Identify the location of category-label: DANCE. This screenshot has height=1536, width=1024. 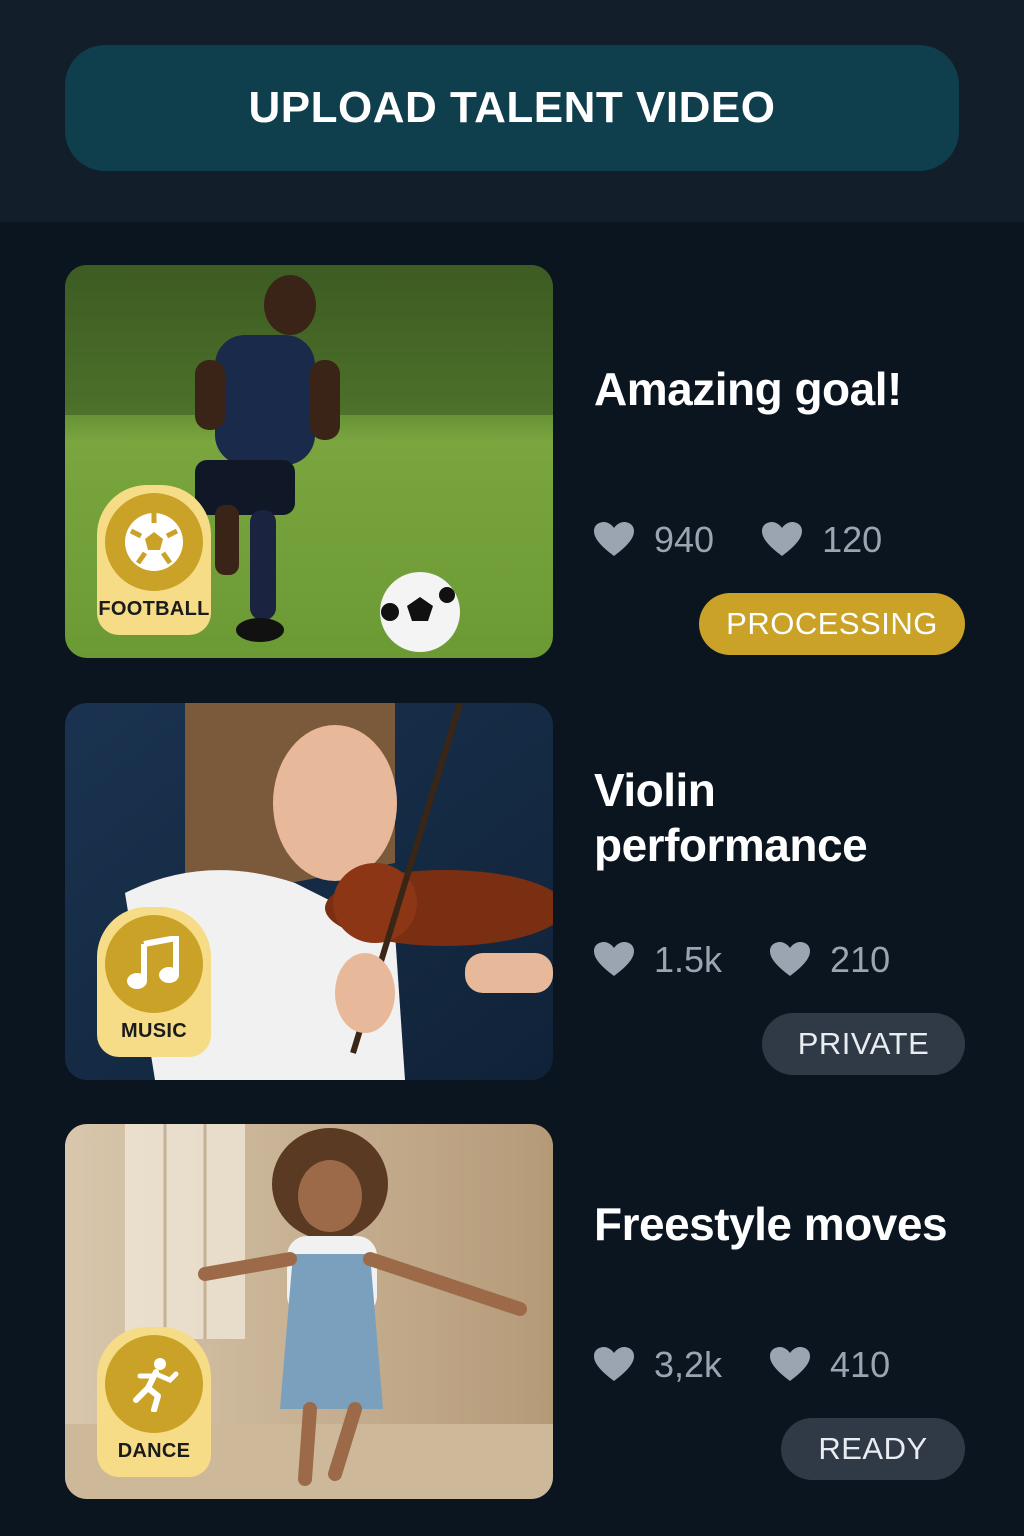
(154, 1451).